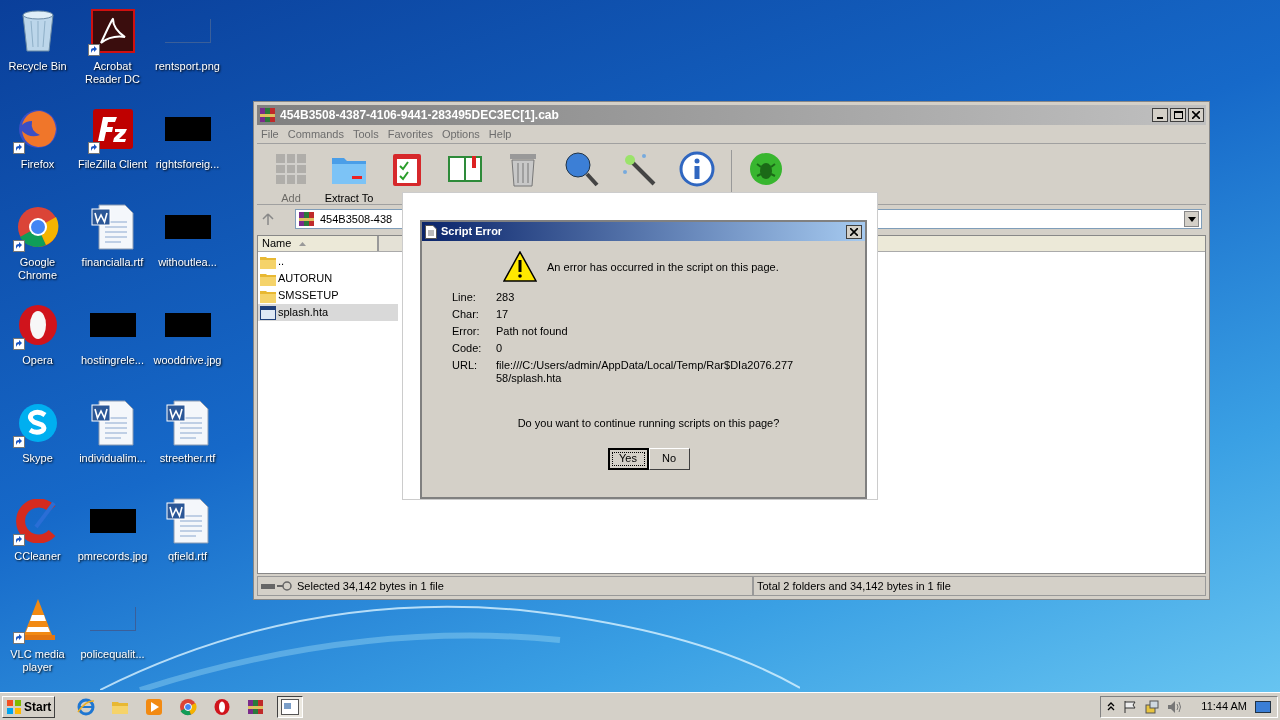  I want to click on menu-item: File, so click(270, 134).